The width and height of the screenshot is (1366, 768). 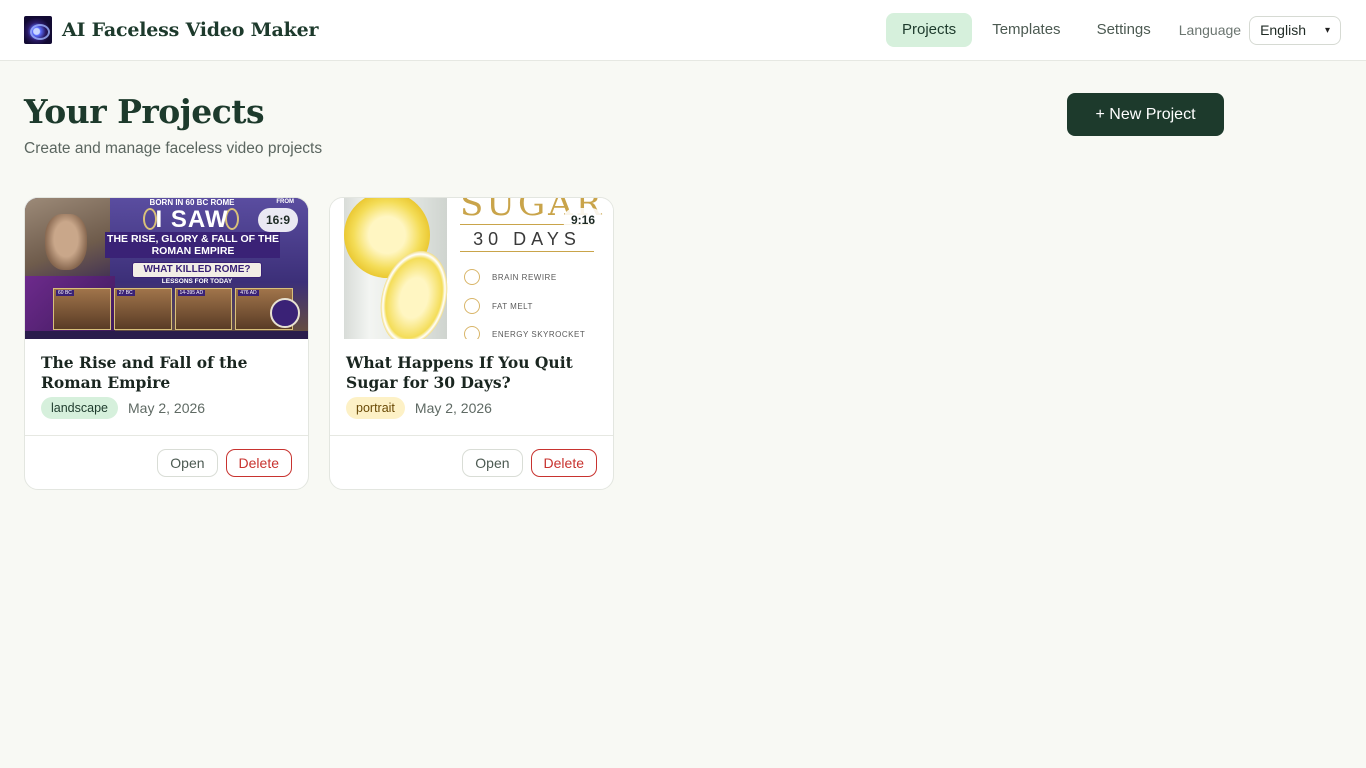 I want to click on language-value: English, so click(x=1283, y=30).